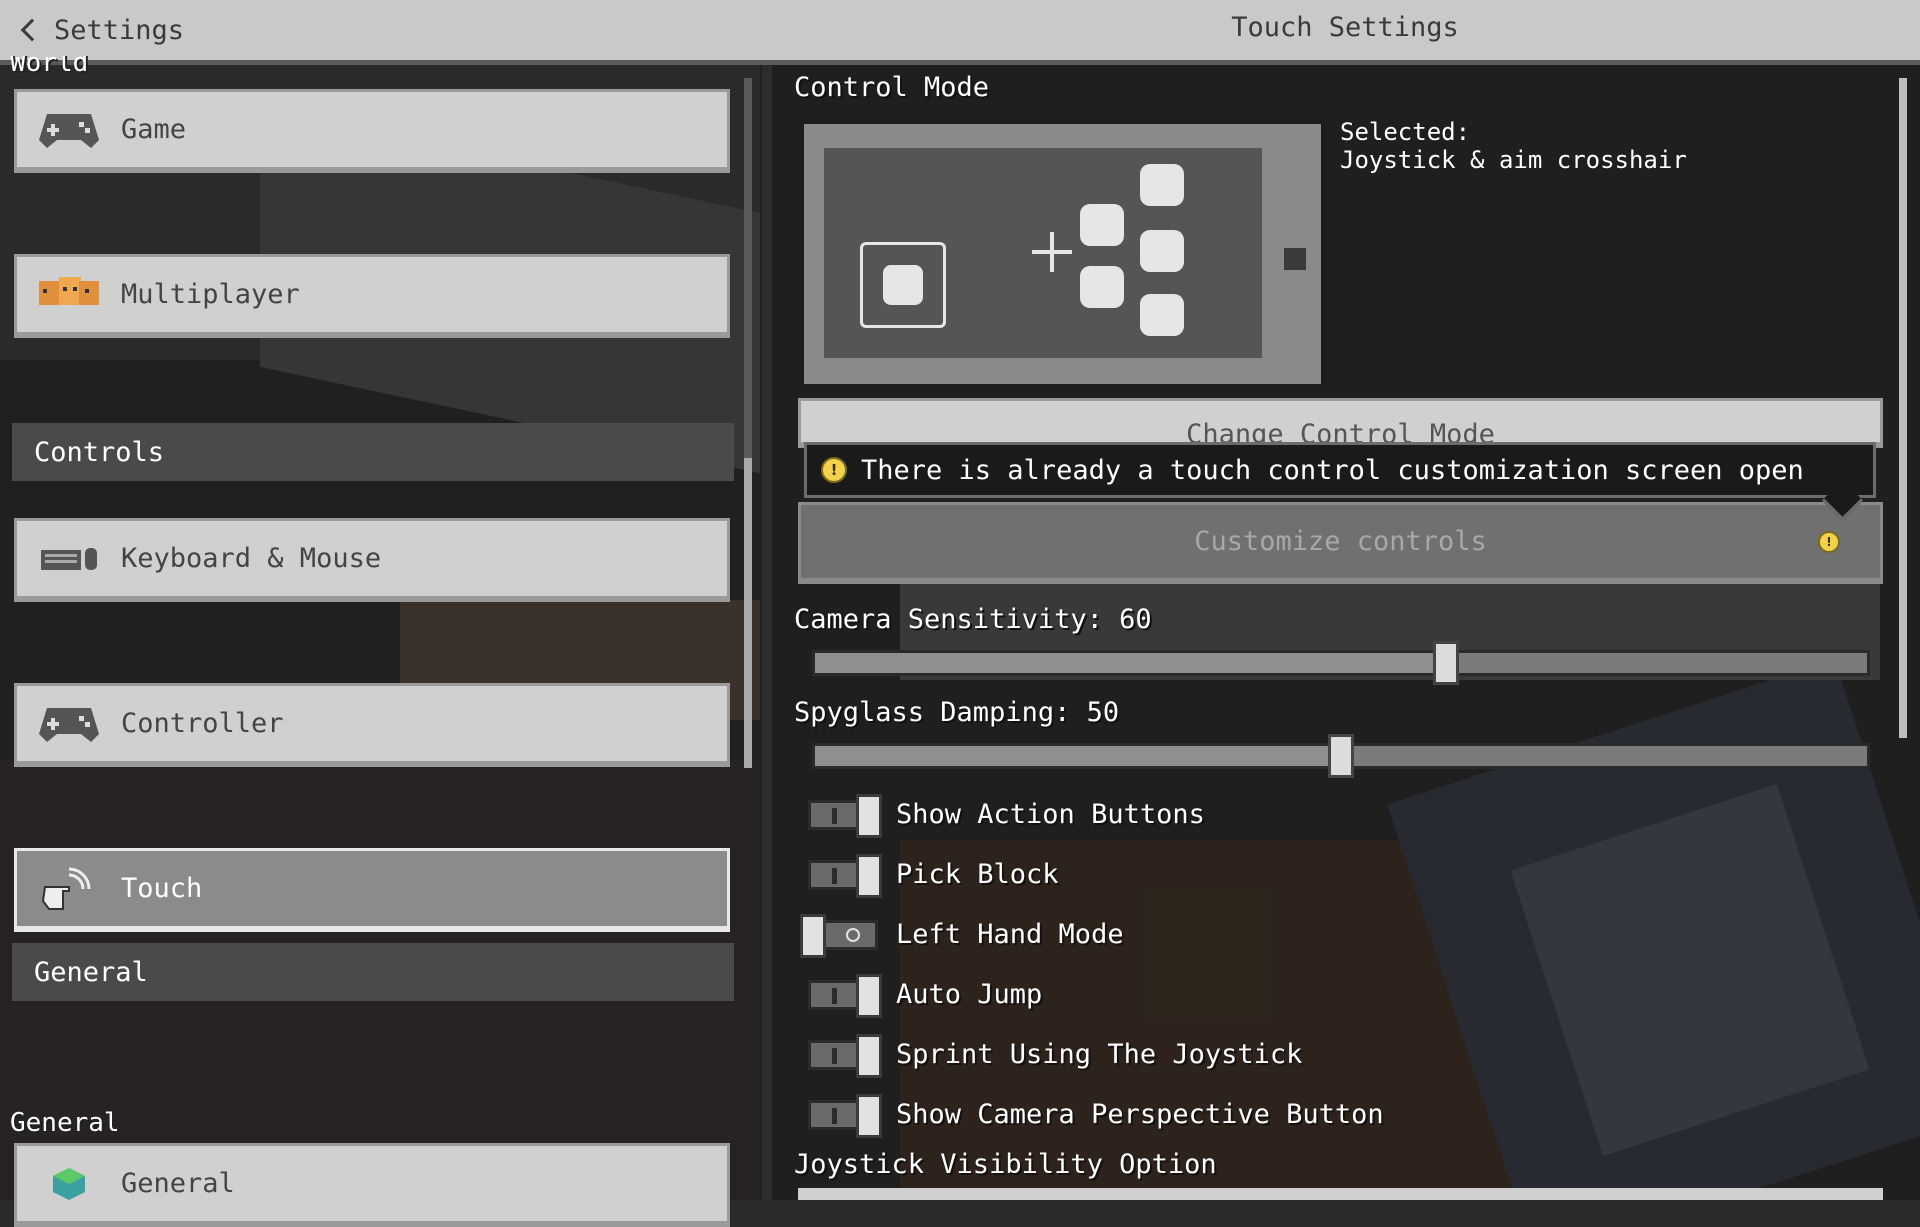  Describe the element at coordinates (748, 423) in the screenshot. I see `left-scrollbar` at that location.